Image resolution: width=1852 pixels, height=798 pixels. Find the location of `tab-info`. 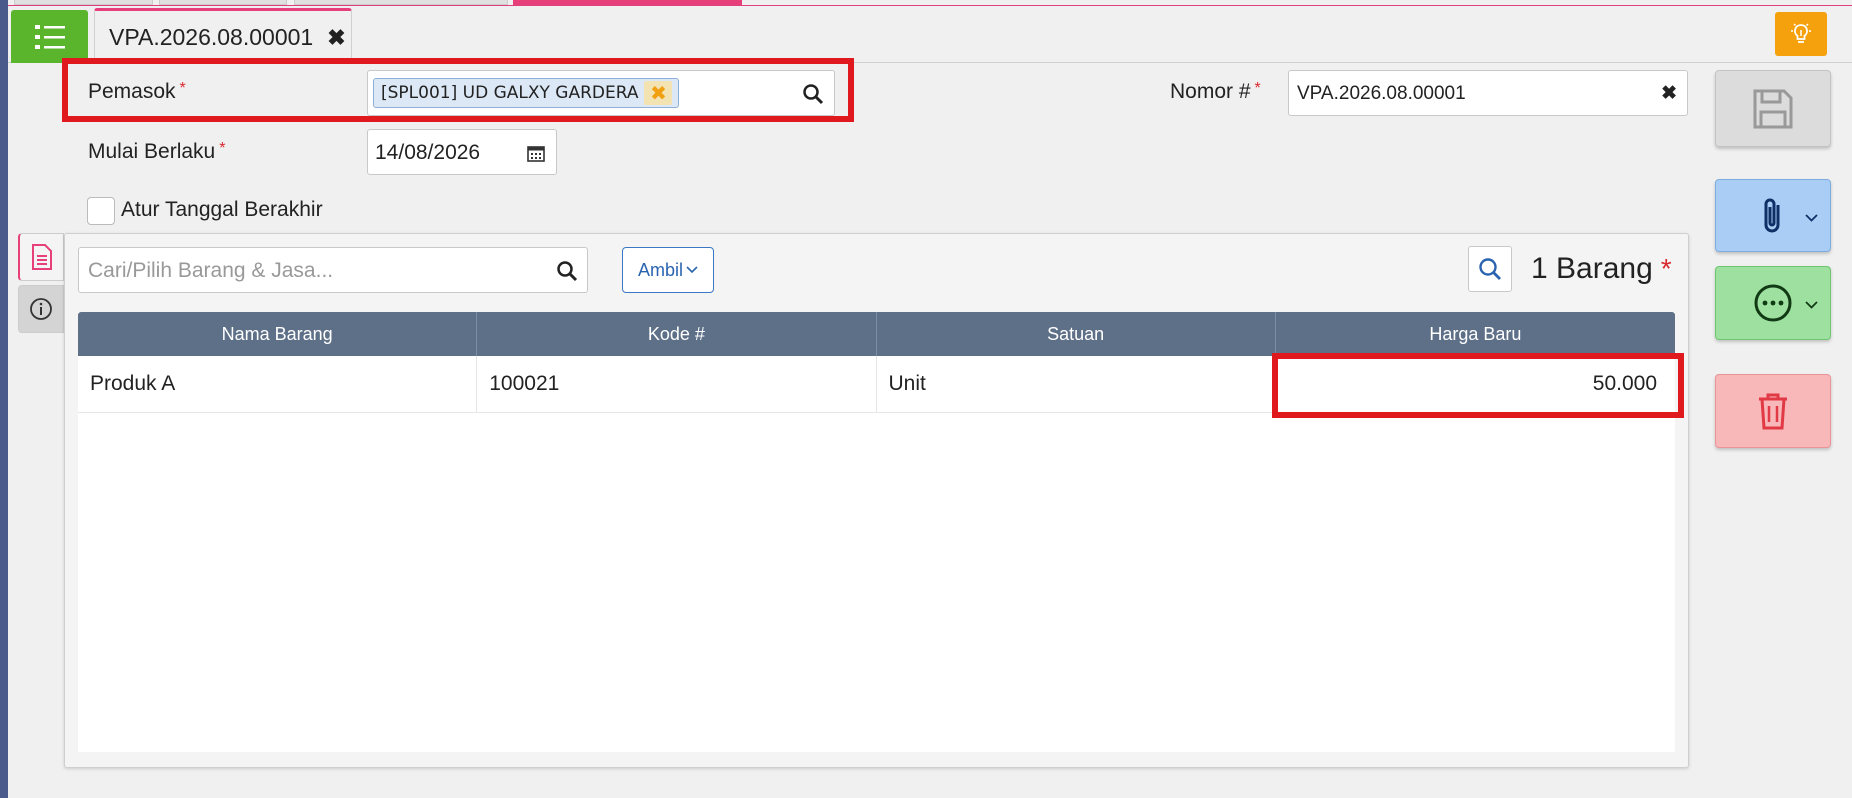

tab-info is located at coordinates (41, 309).